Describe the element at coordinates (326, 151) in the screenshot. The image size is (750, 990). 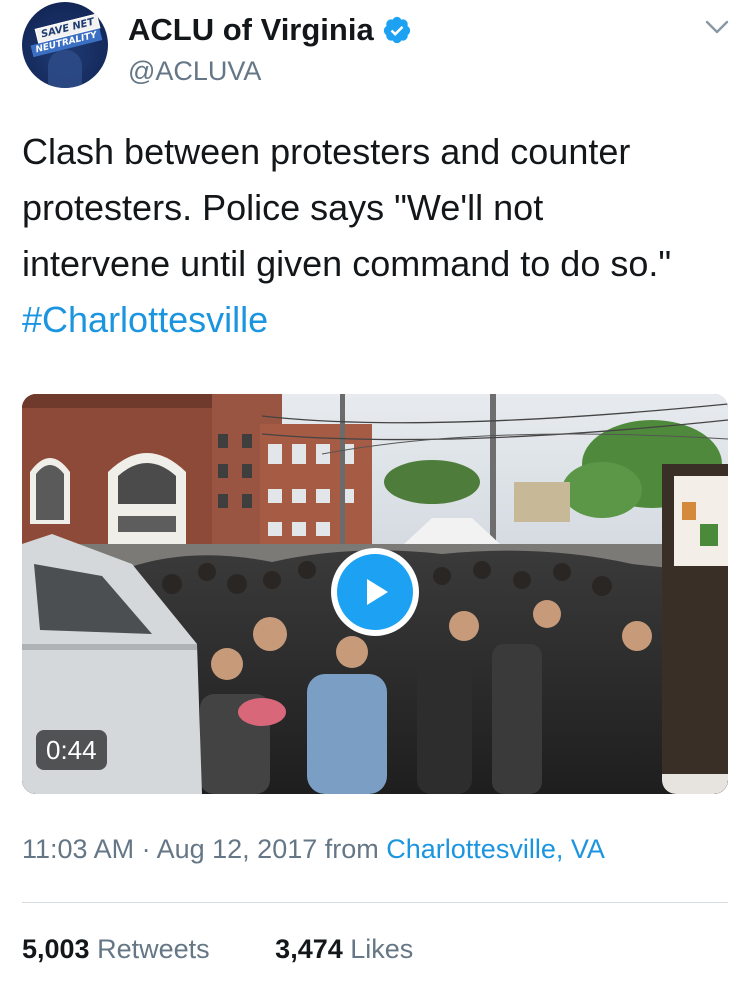
I see `tweet-text-line: Clash between protesters and counter` at that location.